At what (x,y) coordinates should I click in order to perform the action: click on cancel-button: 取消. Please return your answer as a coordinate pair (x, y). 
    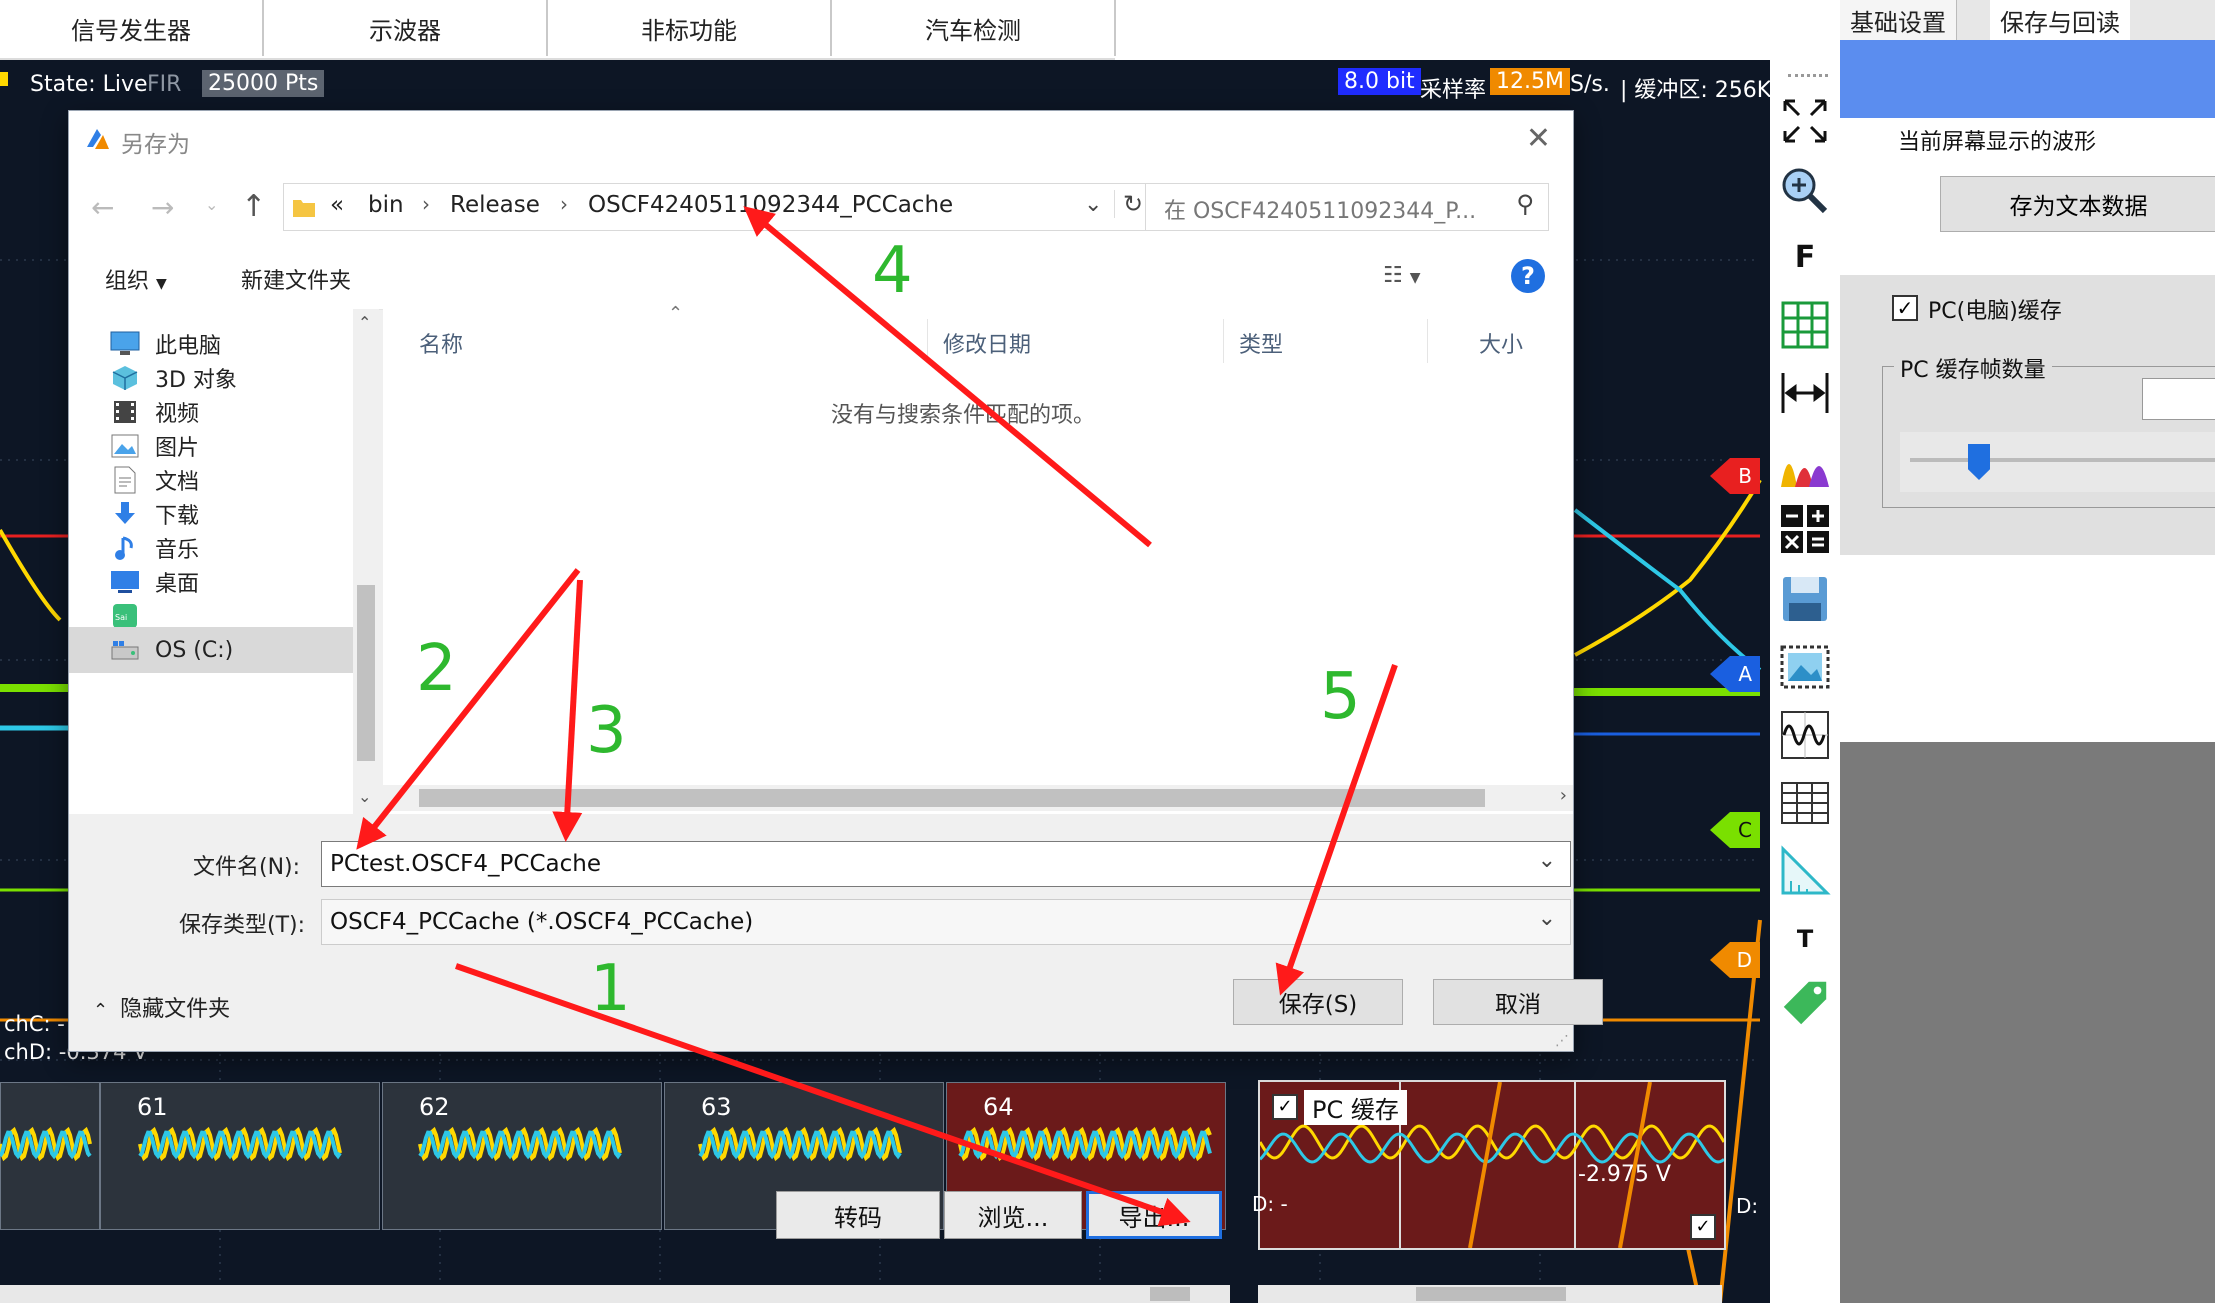
    Looking at the image, I should click on (1518, 1002).